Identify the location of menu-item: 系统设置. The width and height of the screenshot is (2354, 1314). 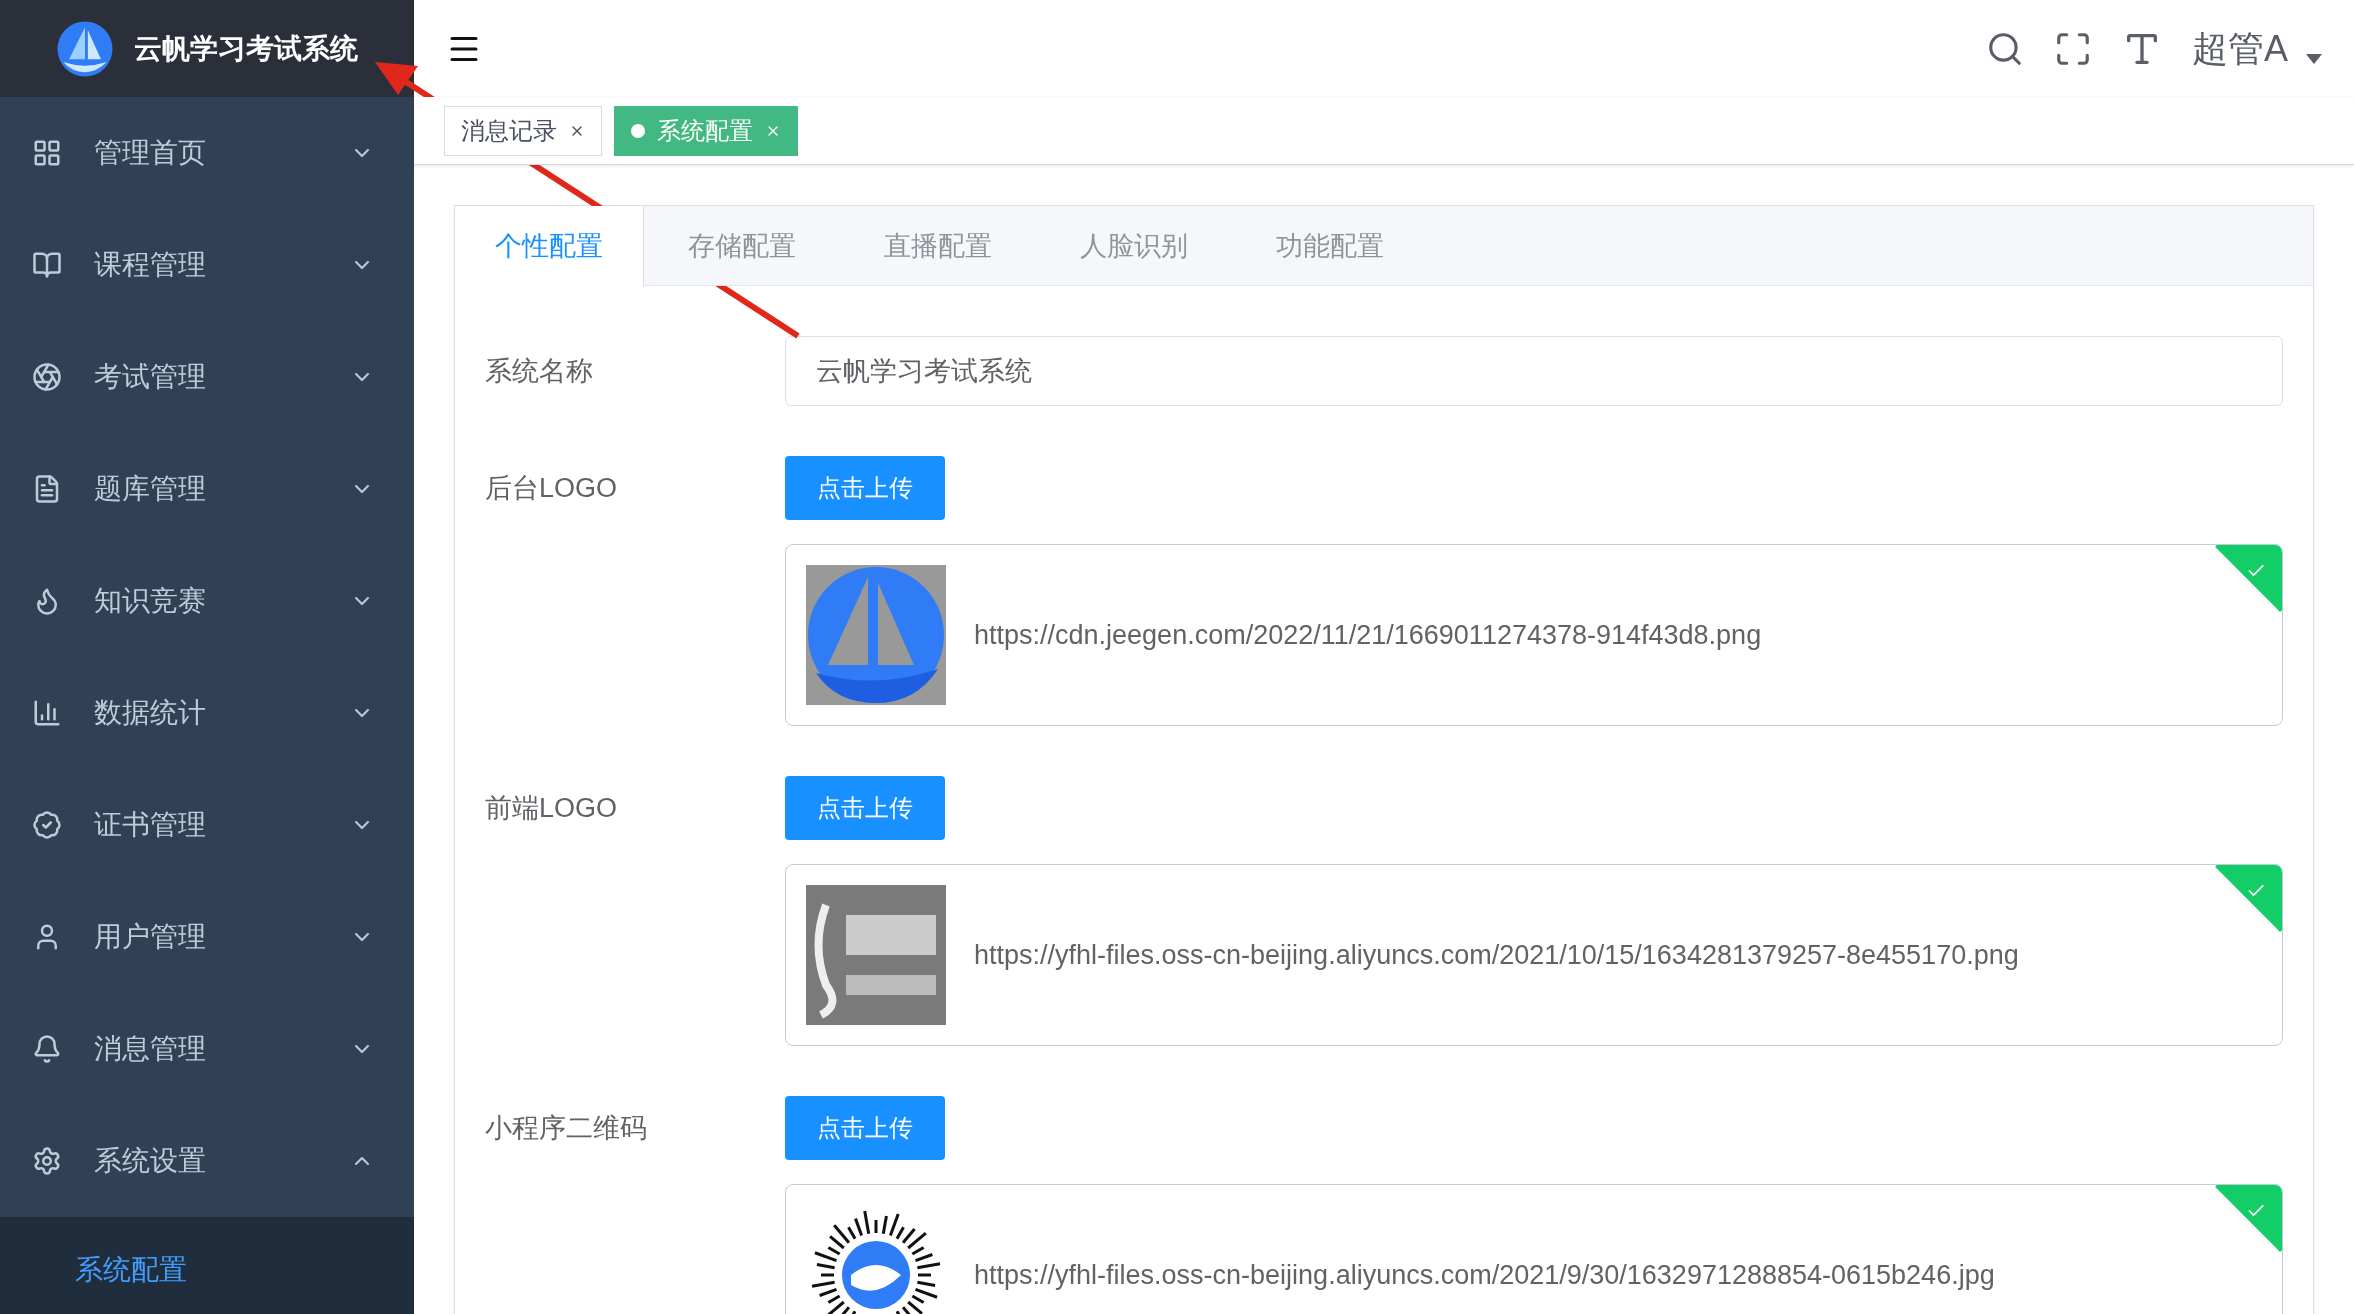
(207, 1161).